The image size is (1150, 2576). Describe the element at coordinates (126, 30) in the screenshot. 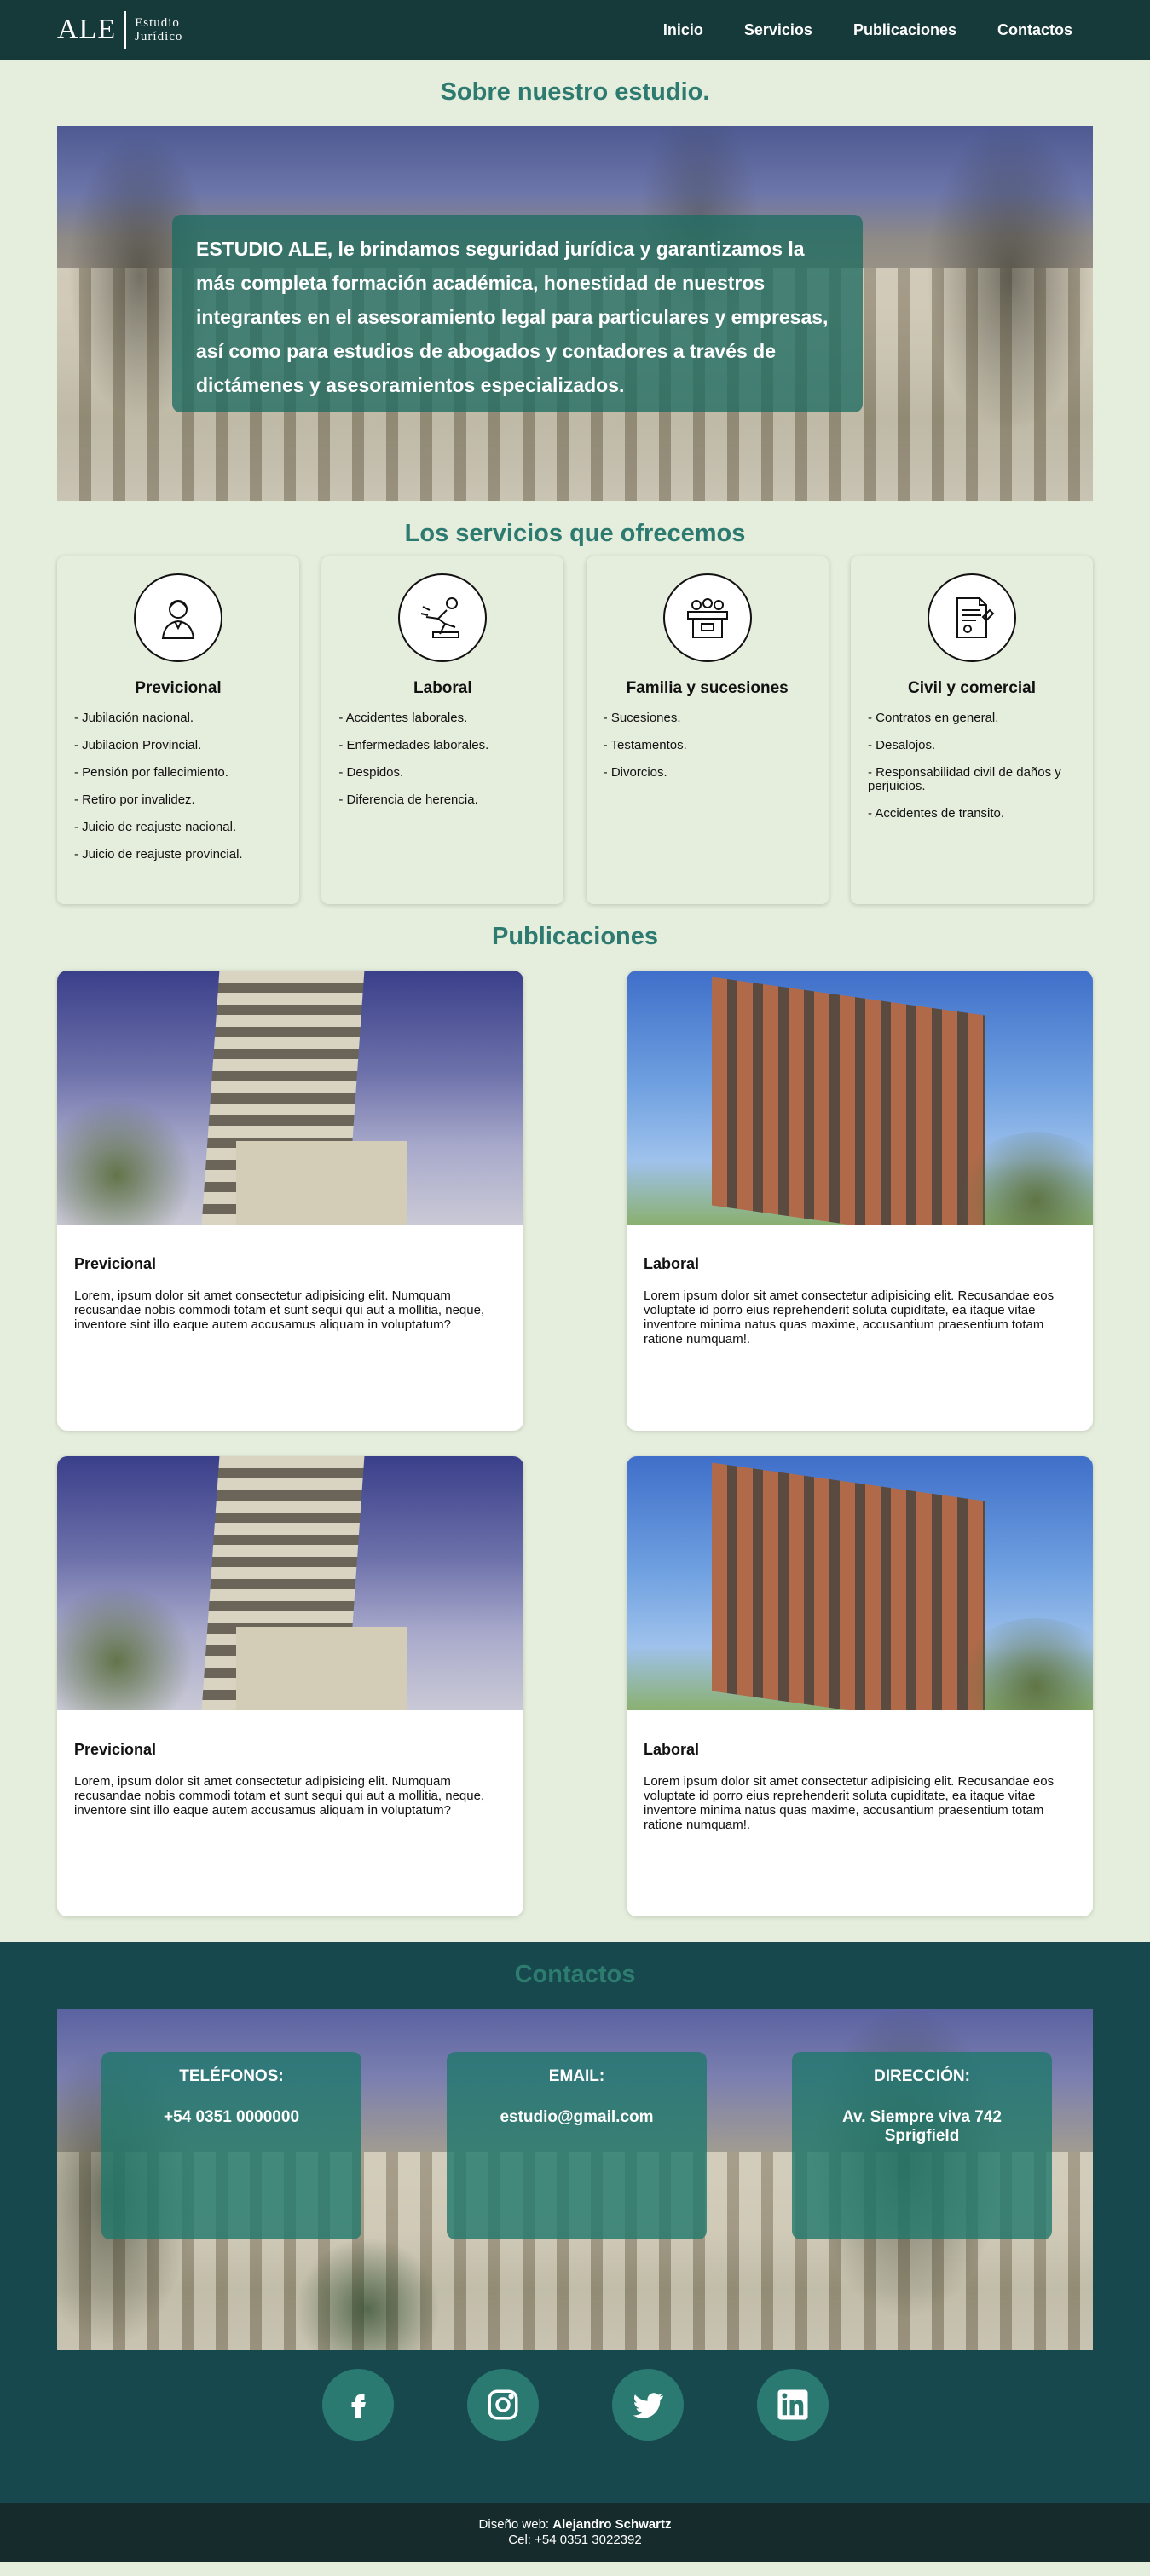

I see `logo-divider` at that location.